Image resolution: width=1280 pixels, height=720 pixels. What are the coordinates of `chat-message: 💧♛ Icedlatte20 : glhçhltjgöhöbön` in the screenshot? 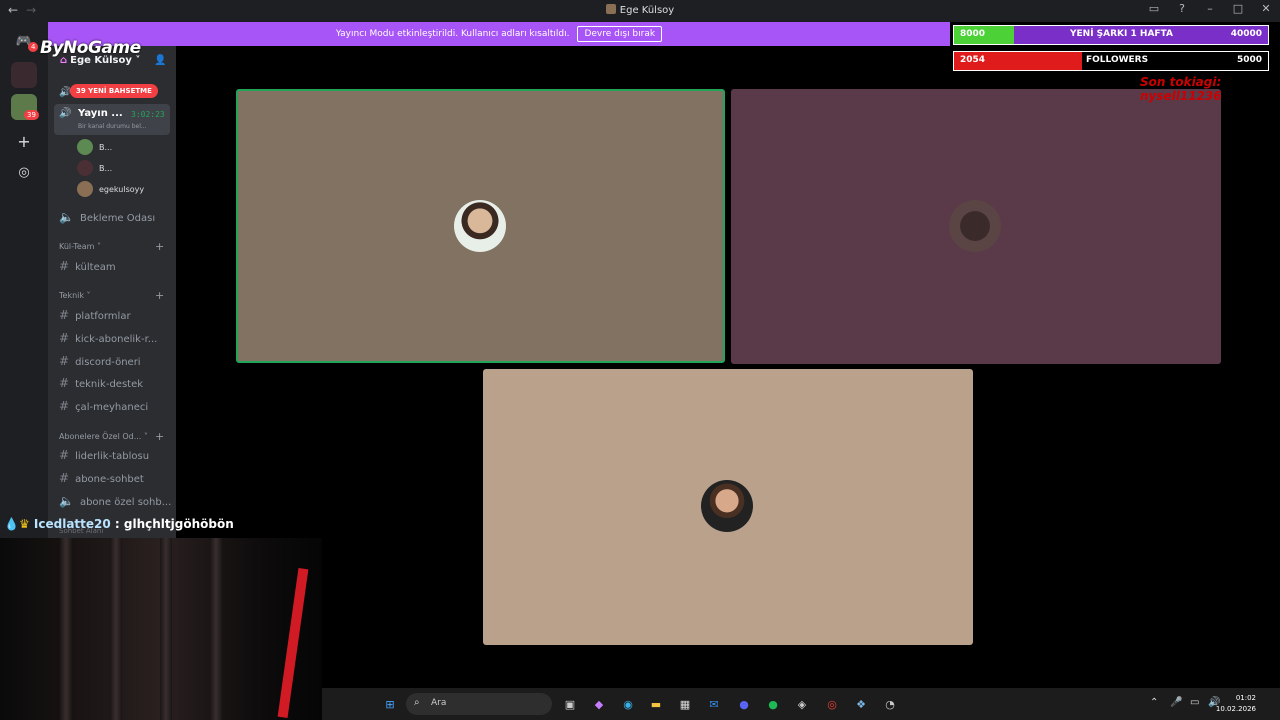 It's located at (119, 524).